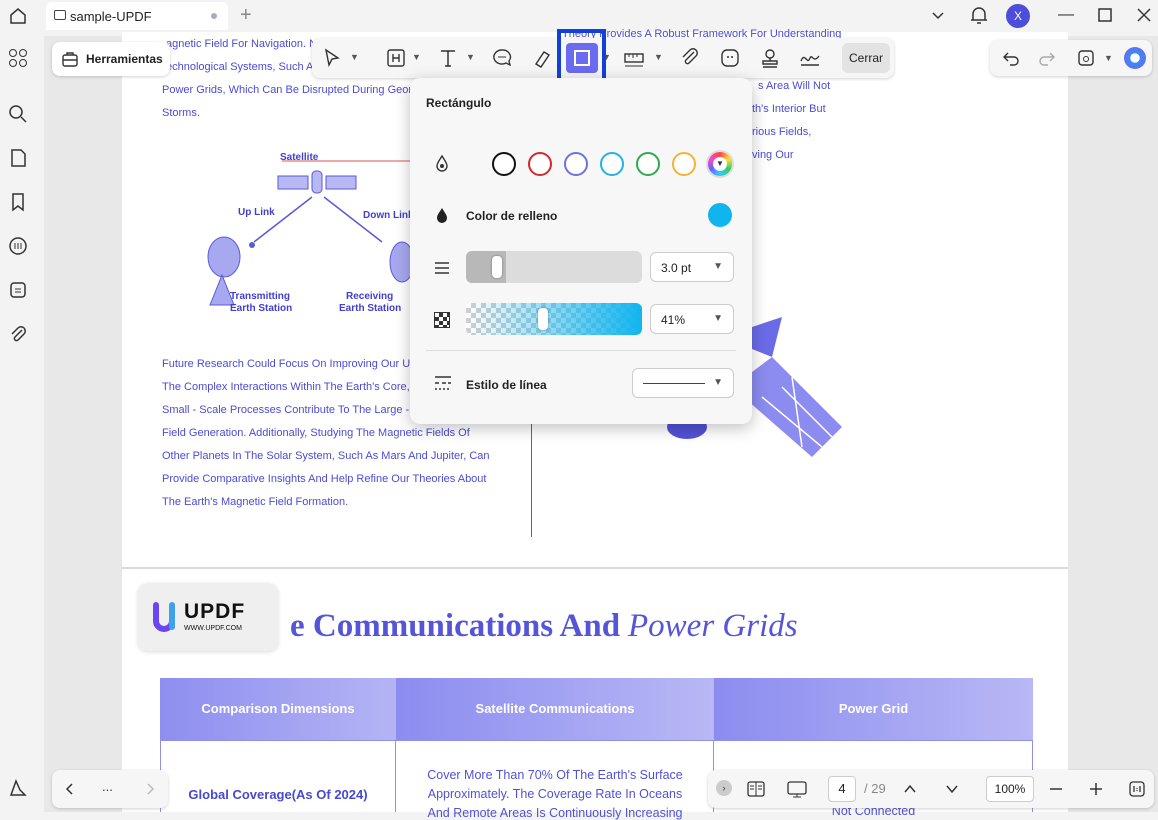 This screenshot has width=1158, height=820. Describe the element at coordinates (214, 16) in the screenshot. I see `unsaved-dot` at that location.